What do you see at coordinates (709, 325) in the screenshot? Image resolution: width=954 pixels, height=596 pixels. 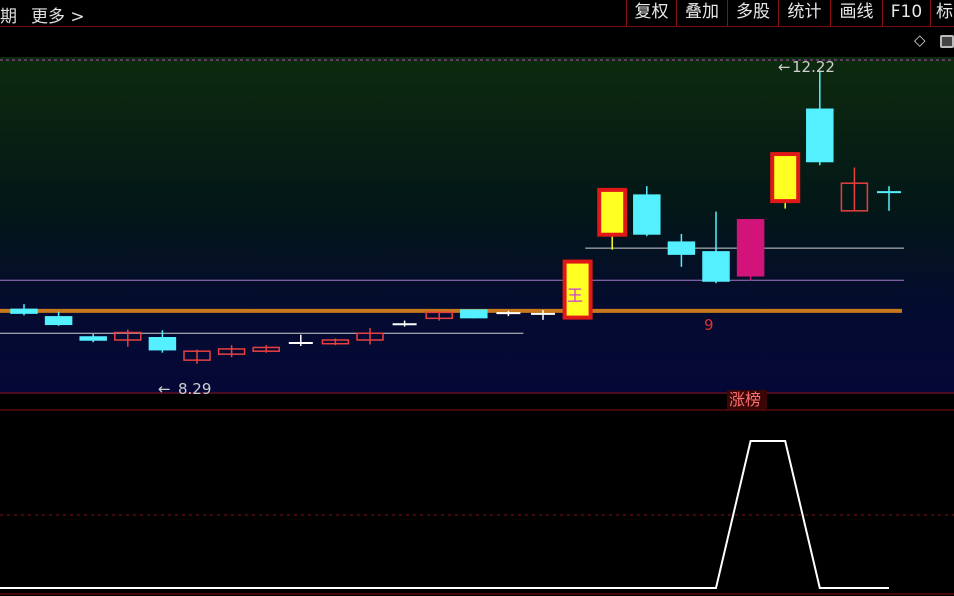 I see `nine-mark: 9` at bounding box center [709, 325].